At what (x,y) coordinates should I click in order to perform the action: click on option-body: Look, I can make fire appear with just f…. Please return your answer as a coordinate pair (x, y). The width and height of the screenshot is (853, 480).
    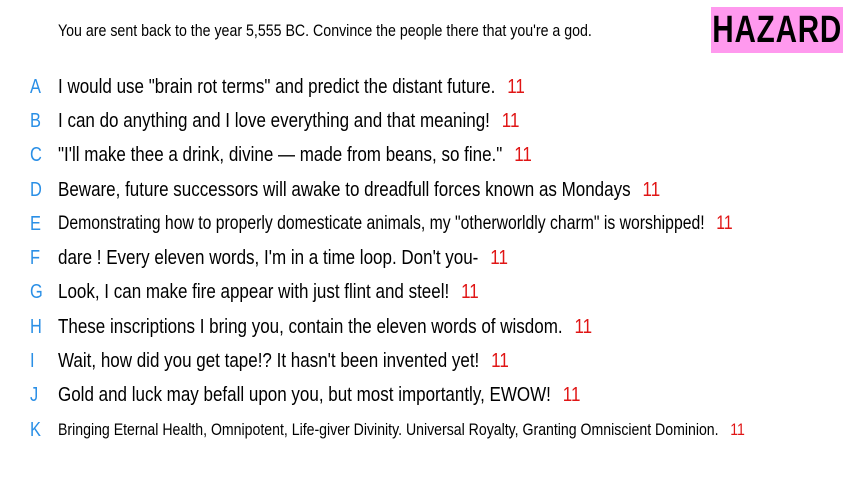
    Looking at the image, I should click on (268, 292).